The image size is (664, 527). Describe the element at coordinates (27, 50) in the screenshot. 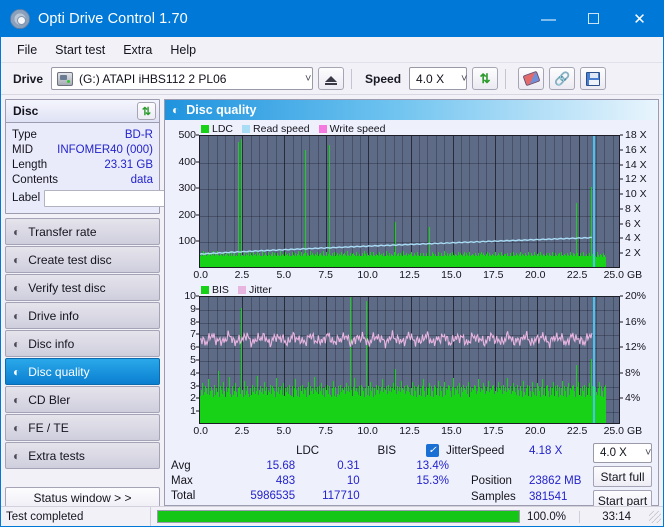

I see `menu-file: File` at that location.